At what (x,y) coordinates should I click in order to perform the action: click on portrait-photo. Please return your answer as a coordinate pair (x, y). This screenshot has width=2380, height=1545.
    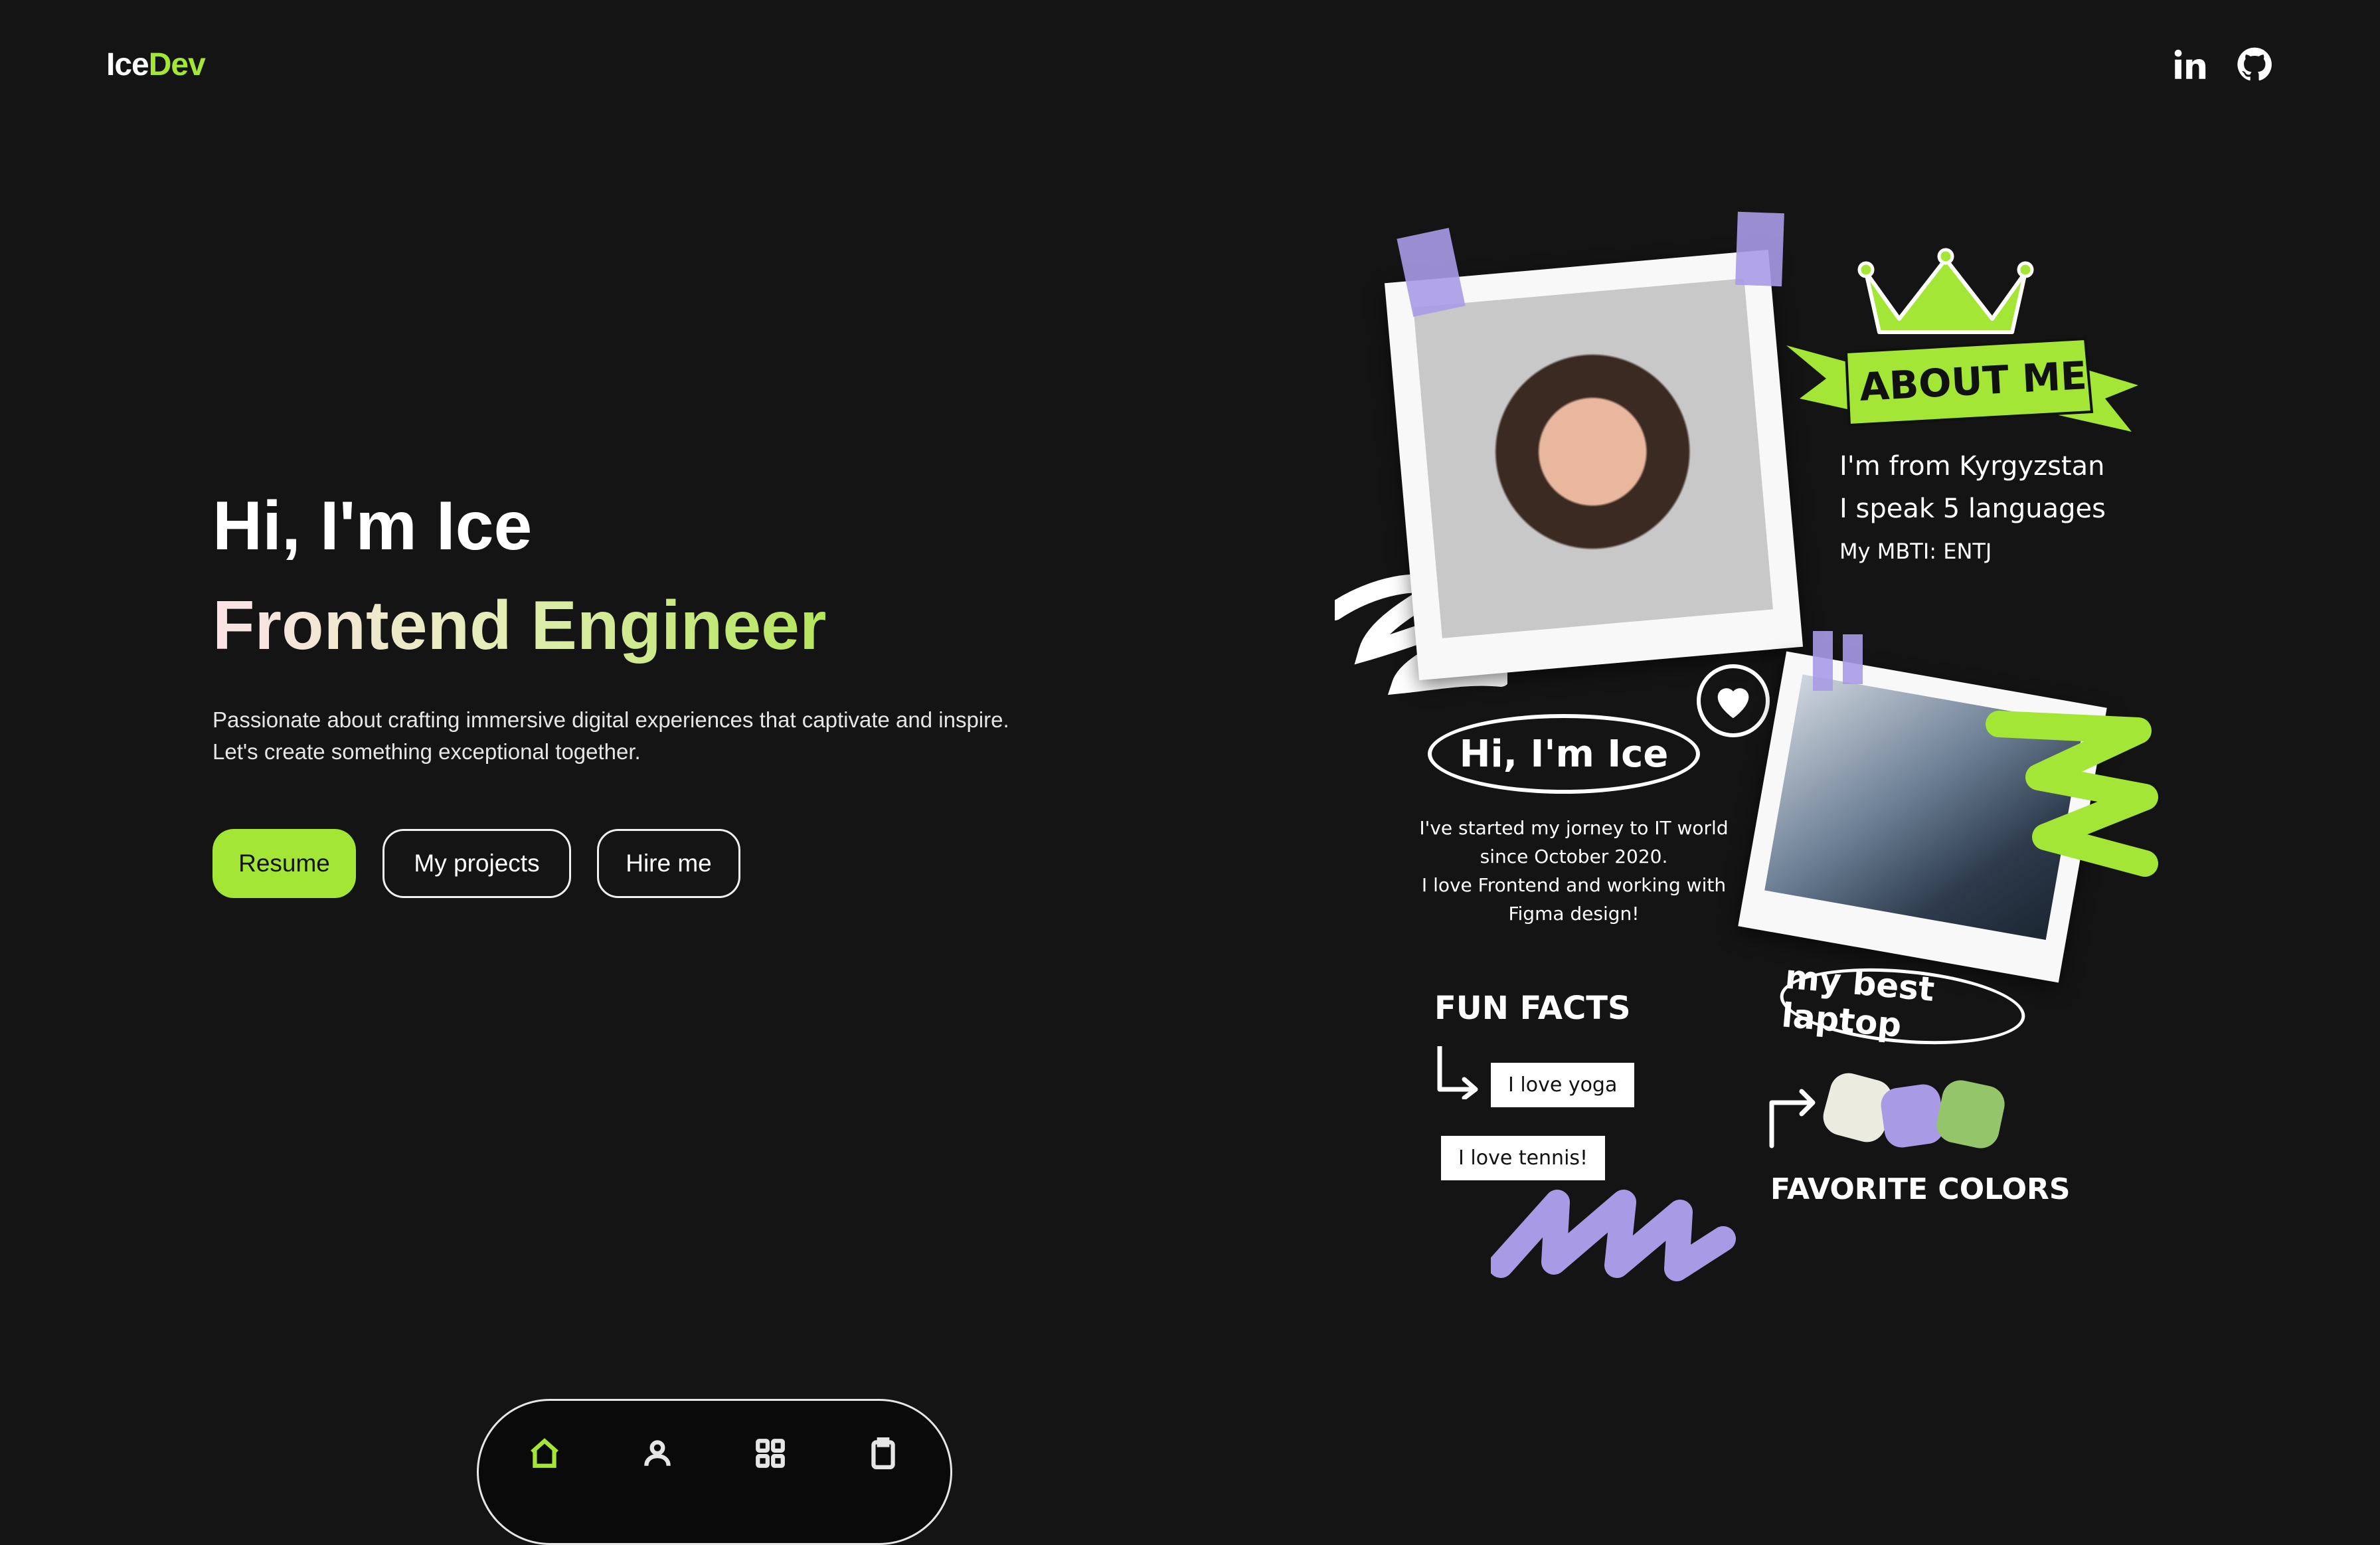
    Looking at the image, I should click on (1593, 458).